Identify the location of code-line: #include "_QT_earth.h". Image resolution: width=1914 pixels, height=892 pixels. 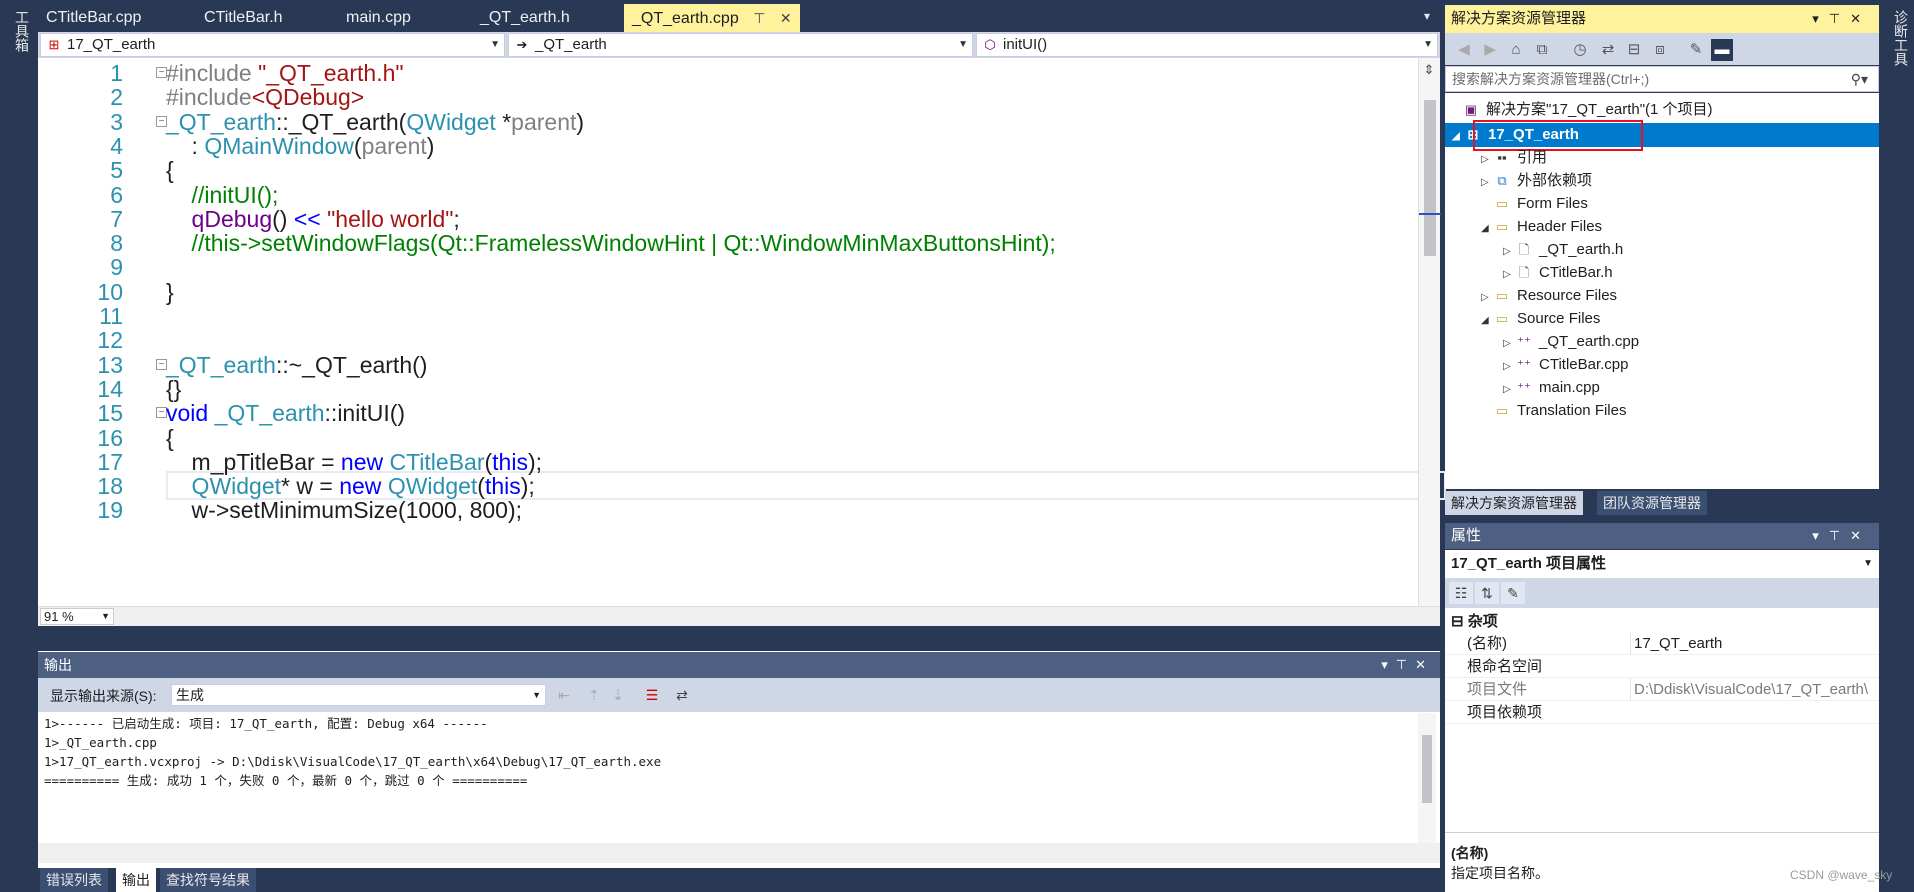
(285, 73).